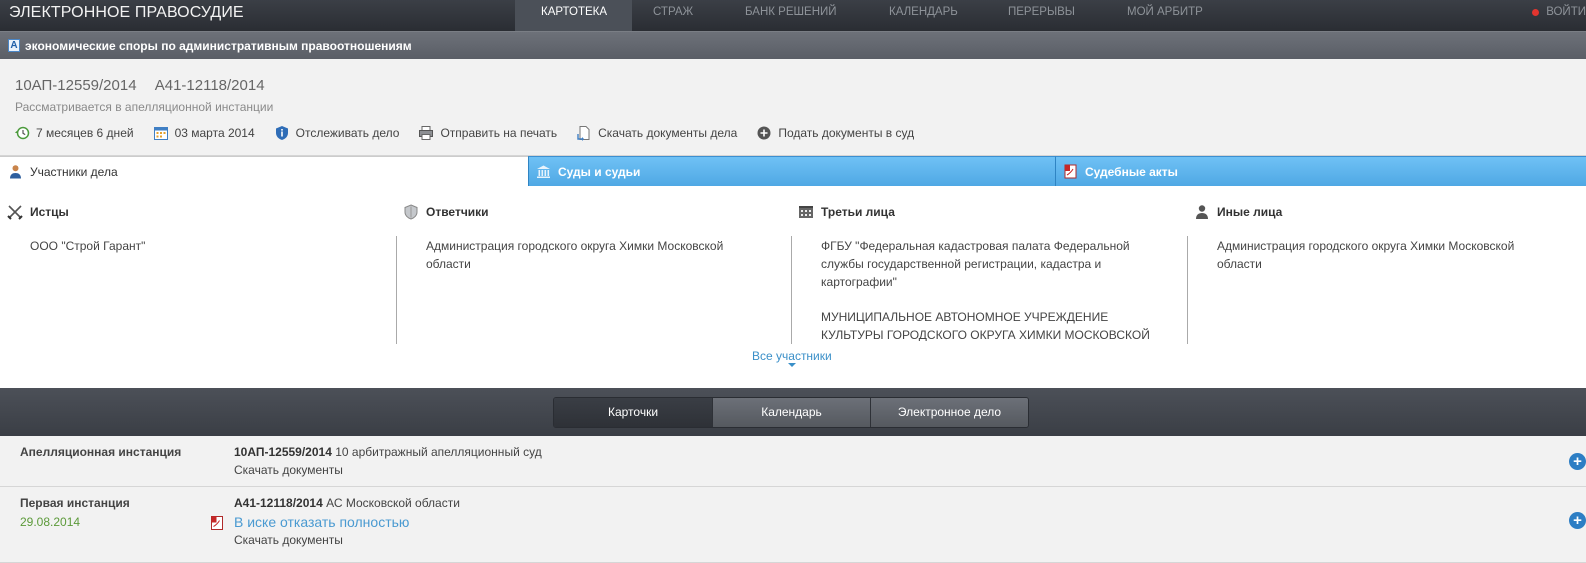 Image resolution: width=1586 pixels, height=563 pixels. What do you see at coordinates (282, 133) in the screenshot?
I see `shield-info-icon` at bounding box center [282, 133].